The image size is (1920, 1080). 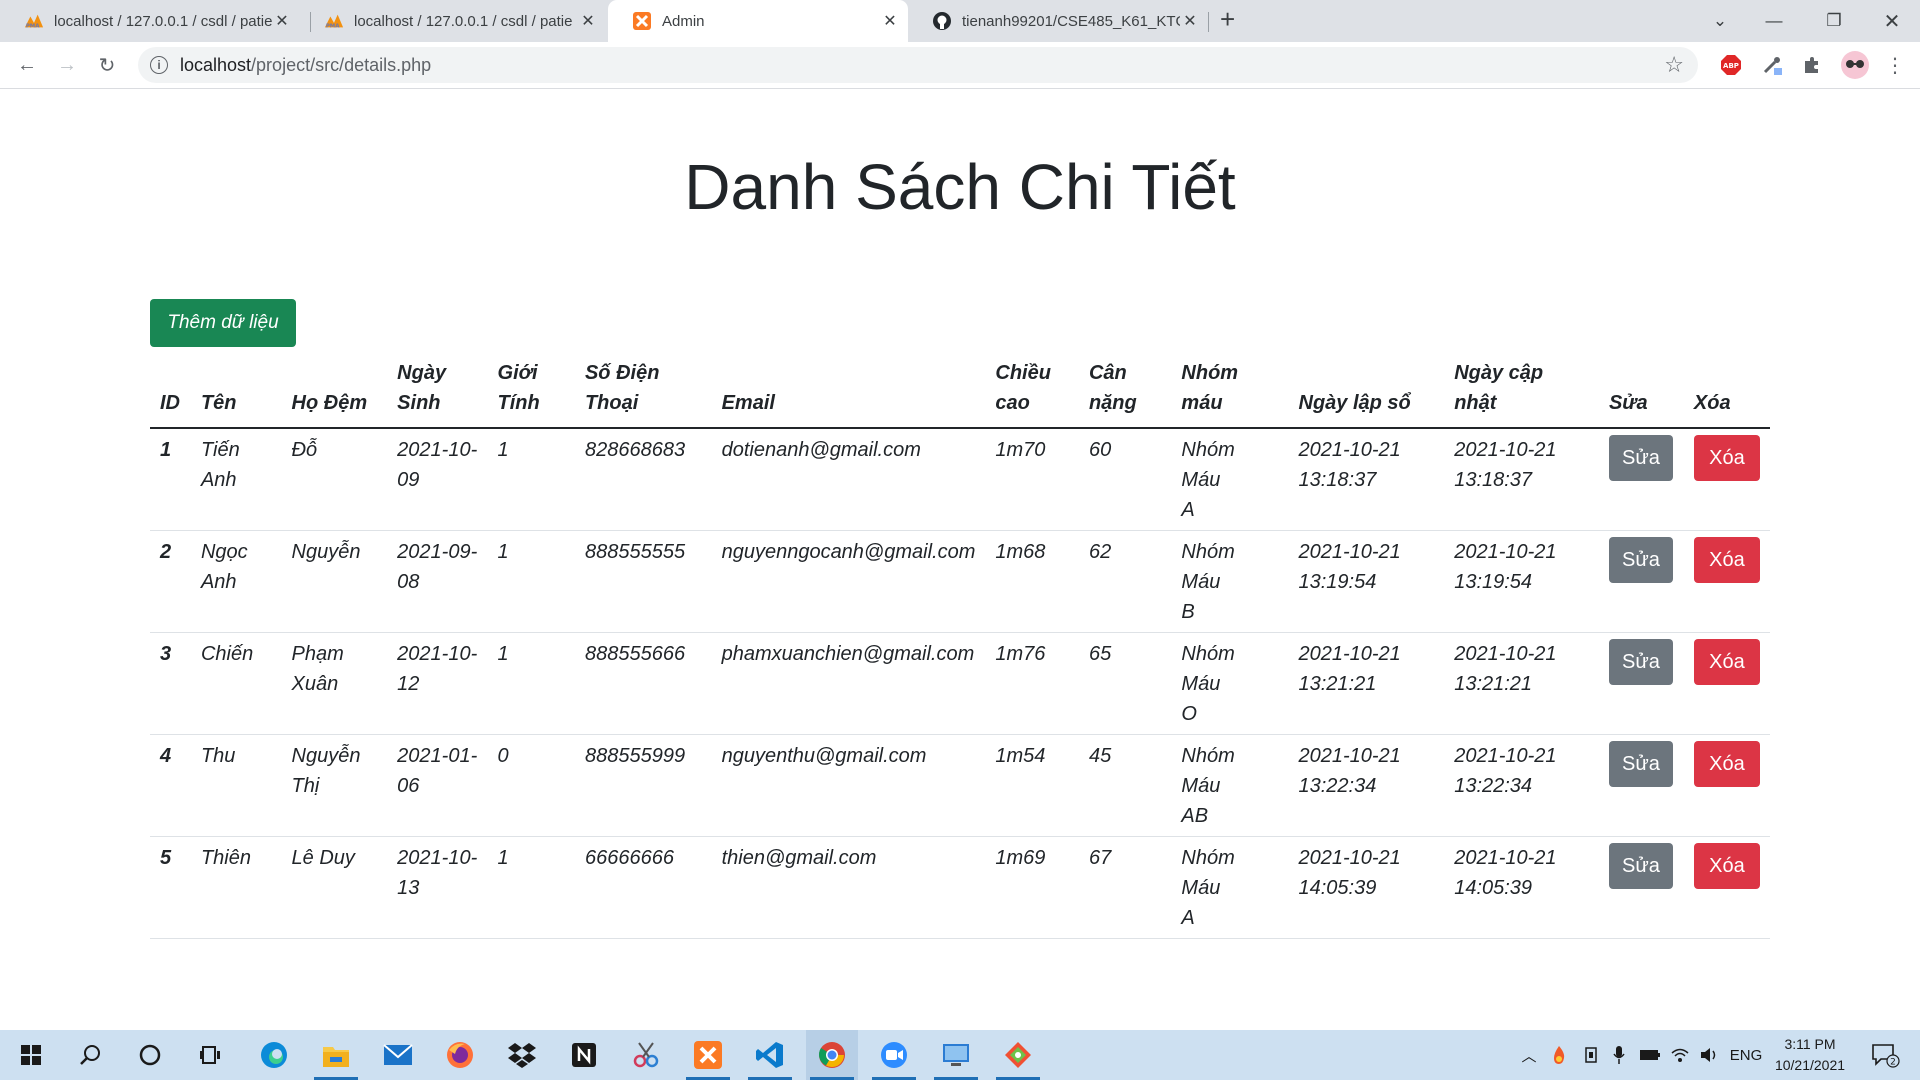 What do you see at coordinates (1810, 1055) in the screenshot?
I see `system-clock: 3:11 PM 10/21/2021` at bounding box center [1810, 1055].